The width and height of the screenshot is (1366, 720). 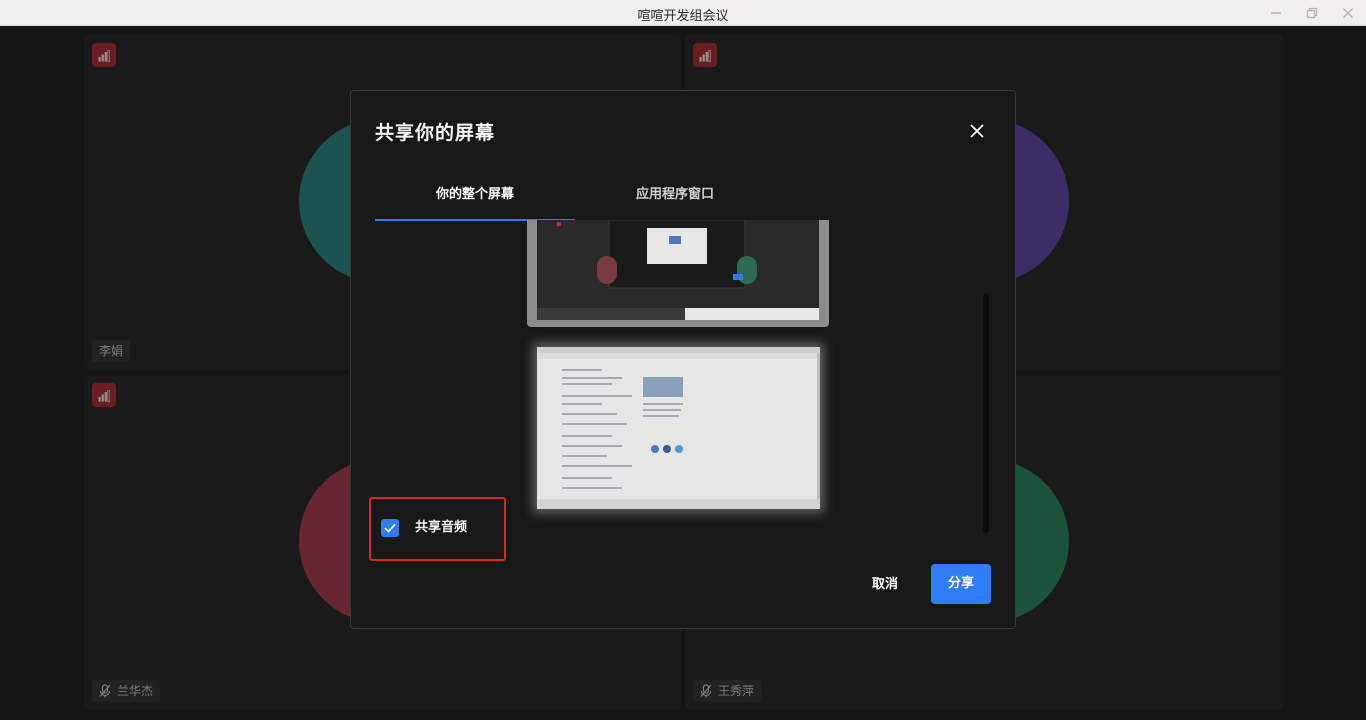 I want to click on dialog-title: 共享你的屏幕, so click(x=435, y=133).